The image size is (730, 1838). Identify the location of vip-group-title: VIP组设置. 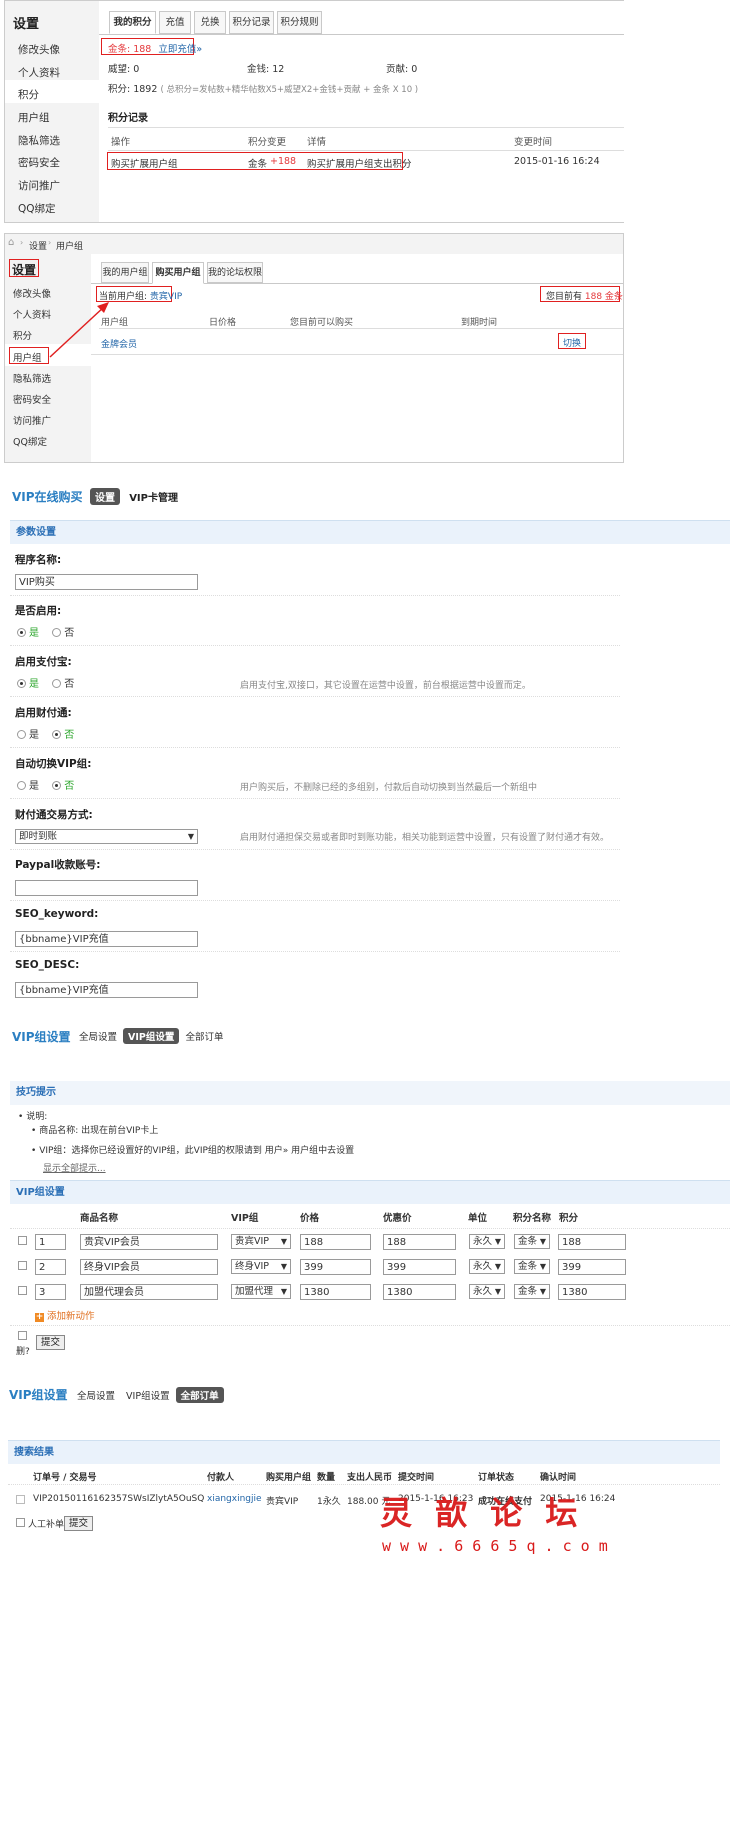
(41, 1037).